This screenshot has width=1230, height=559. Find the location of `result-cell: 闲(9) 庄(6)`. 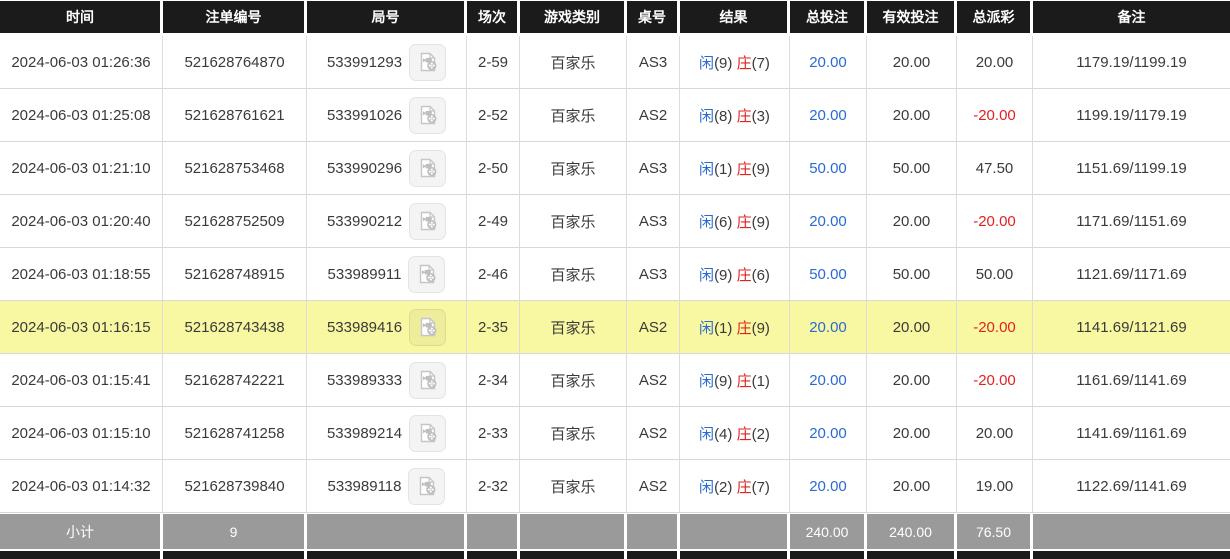

result-cell: 闲(9) 庄(6) is located at coordinates (735, 274).